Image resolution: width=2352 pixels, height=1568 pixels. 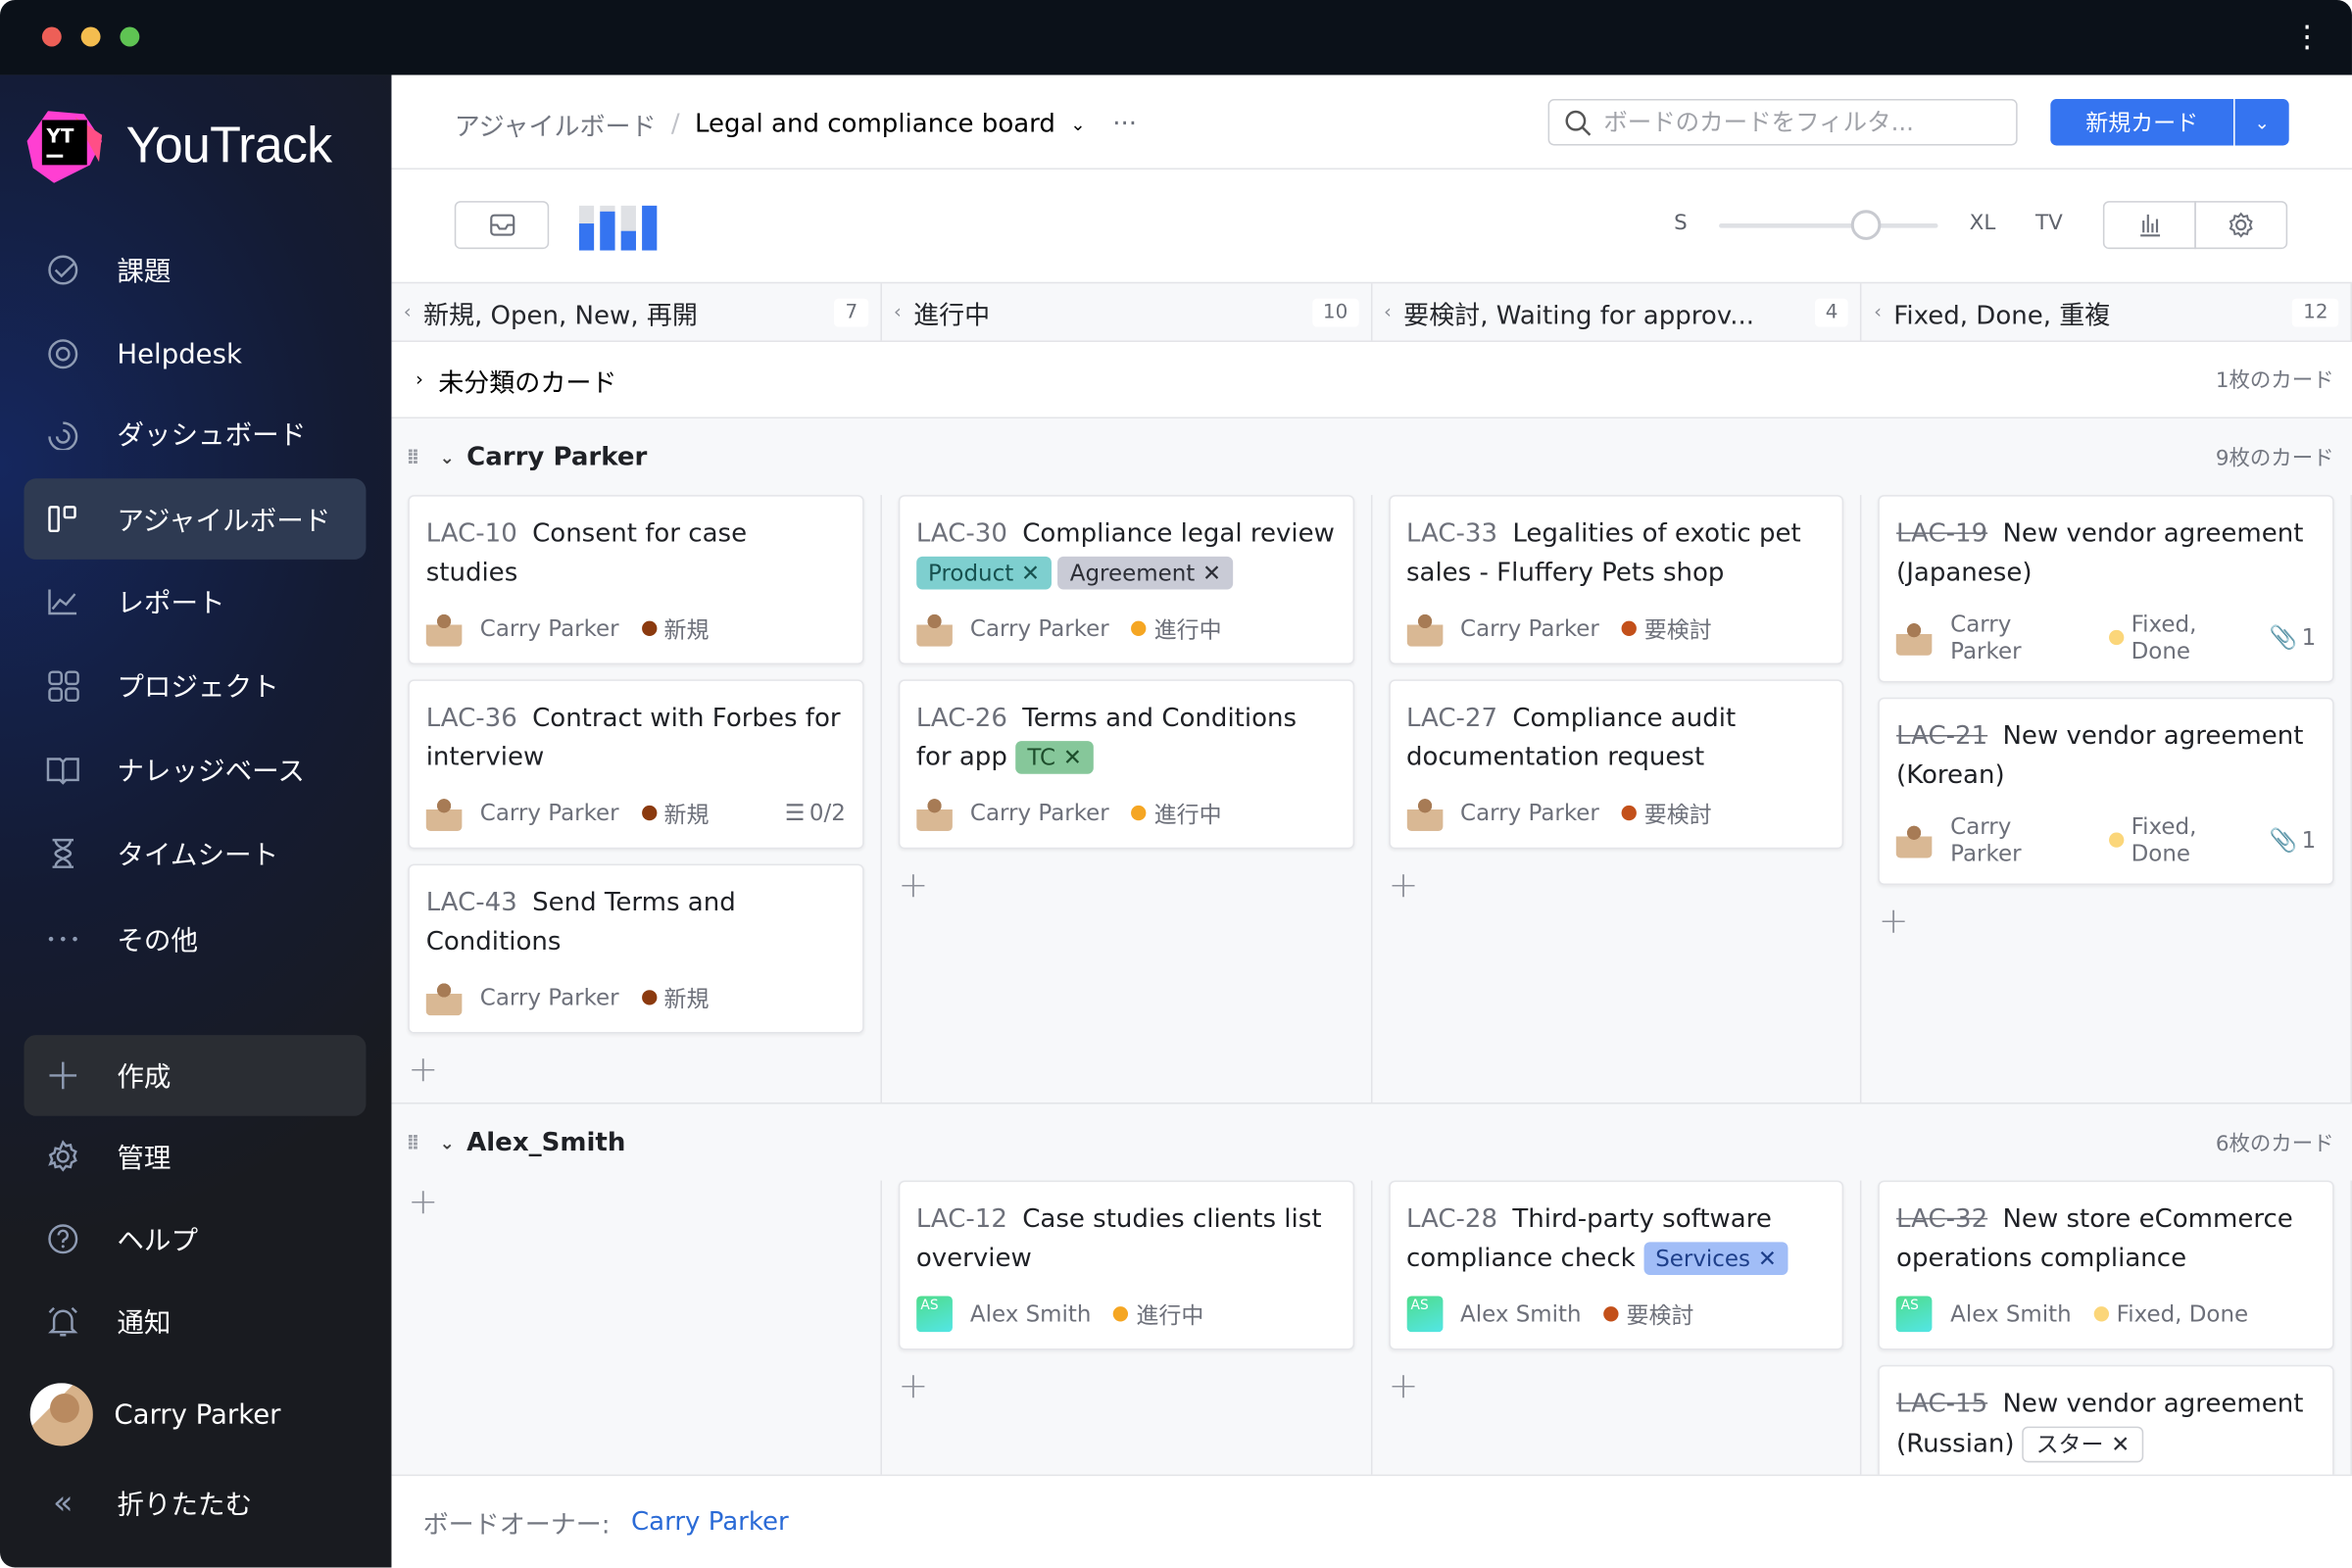 I want to click on sidebar-item-bell: 通知, so click(x=195, y=1321).